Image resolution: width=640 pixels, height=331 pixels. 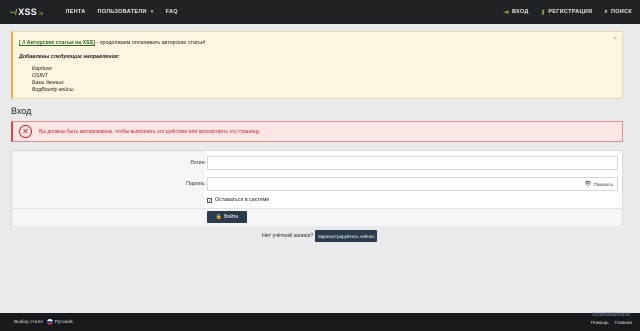 What do you see at coordinates (231, 217) in the screenshot?
I see `login-button-label: Войти` at bounding box center [231, 217].